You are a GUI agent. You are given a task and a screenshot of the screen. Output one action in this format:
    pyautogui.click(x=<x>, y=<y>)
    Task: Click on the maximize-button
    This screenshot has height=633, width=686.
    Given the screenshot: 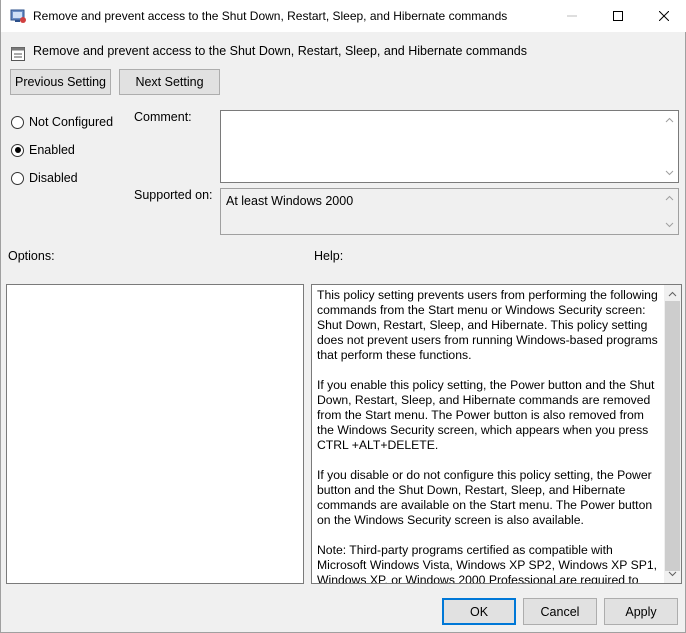 What is the action you would take?
    pyautogui.click(x=618, y=16)
    